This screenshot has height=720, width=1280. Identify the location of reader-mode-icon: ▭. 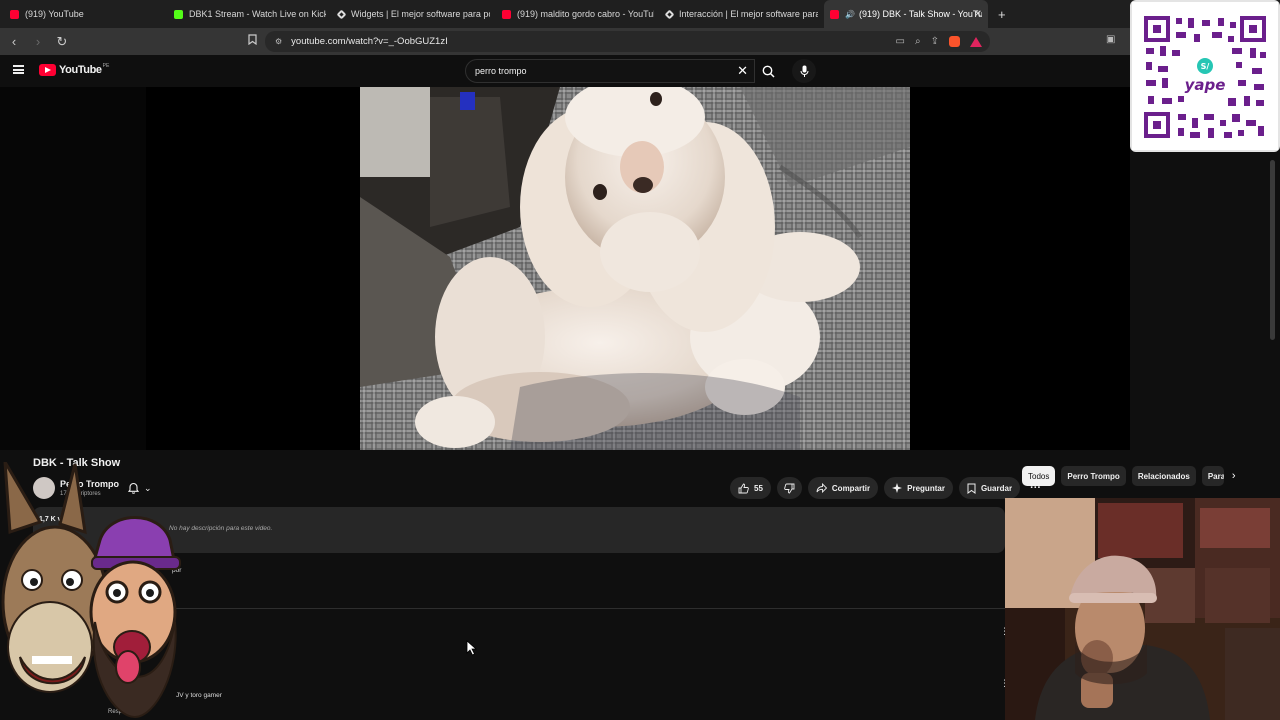
(900, 41).